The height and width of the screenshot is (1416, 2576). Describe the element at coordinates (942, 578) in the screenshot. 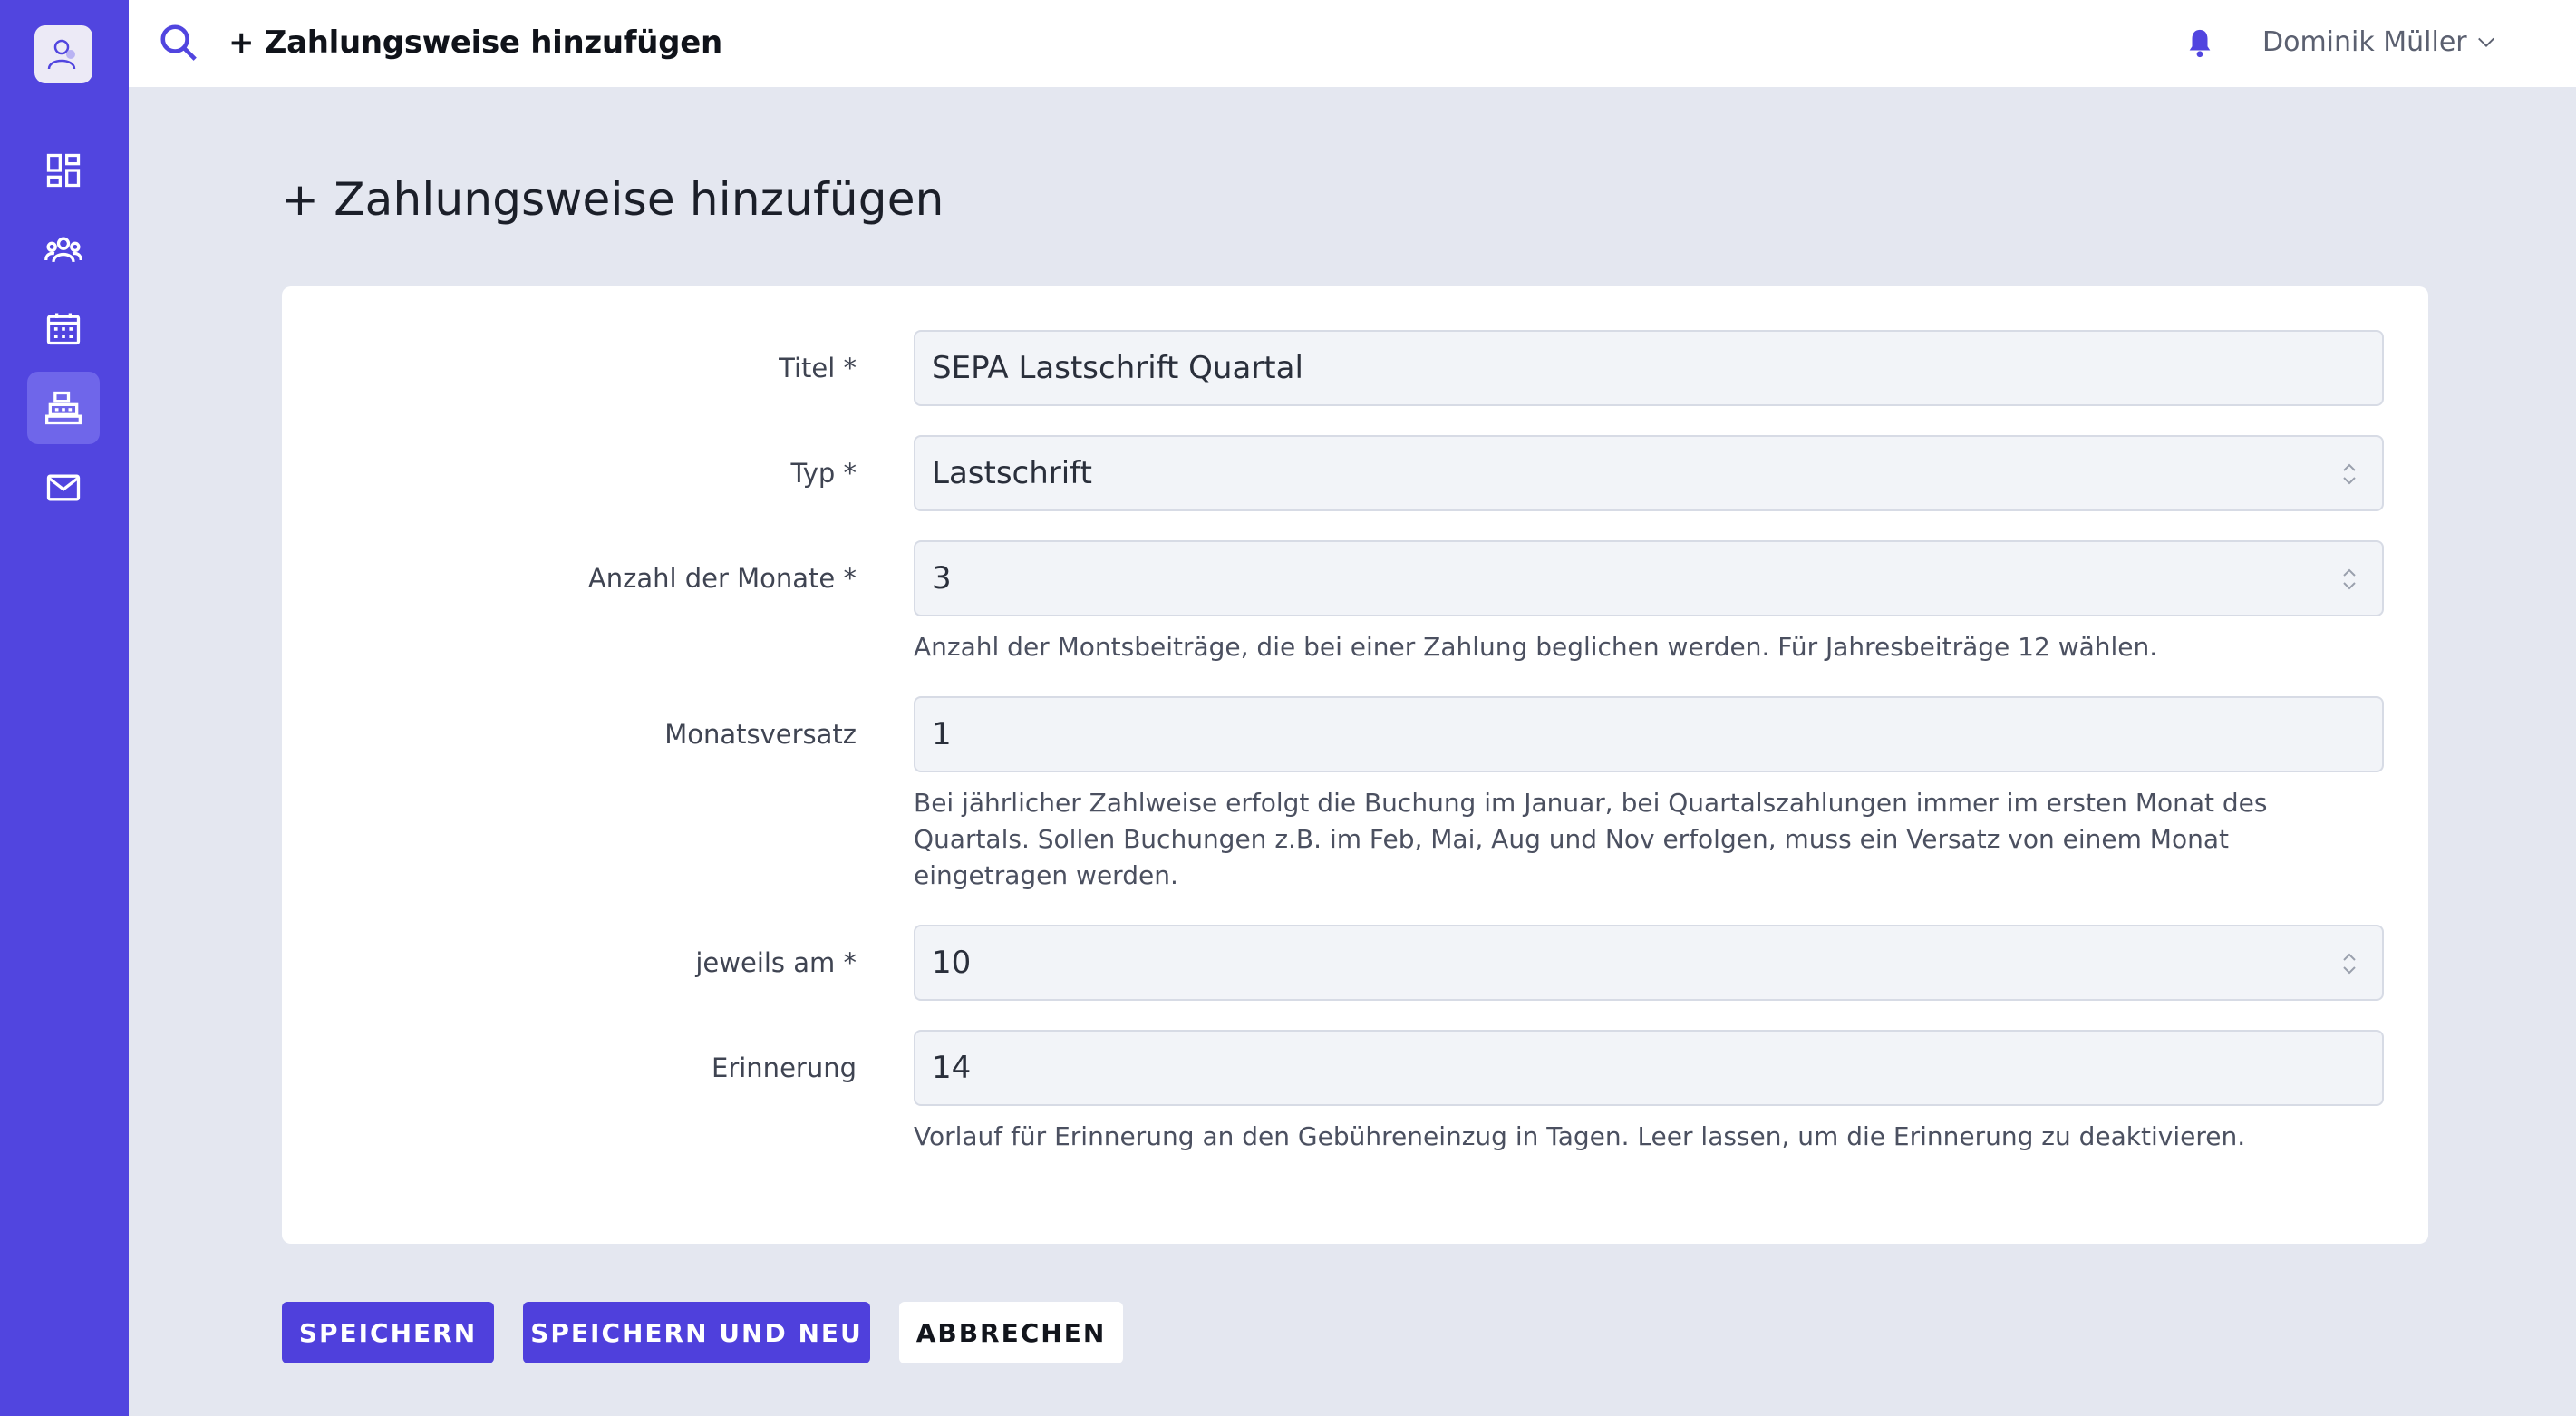

I see `monate-value: 3` at that location.